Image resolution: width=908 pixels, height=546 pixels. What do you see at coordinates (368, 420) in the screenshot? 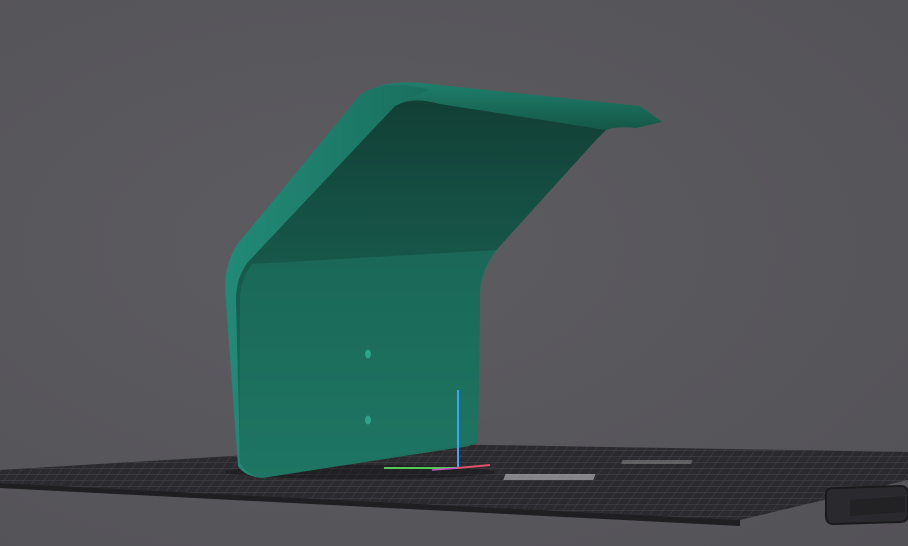
I see `screw-hole-lower` at bounding box center [368, 420].